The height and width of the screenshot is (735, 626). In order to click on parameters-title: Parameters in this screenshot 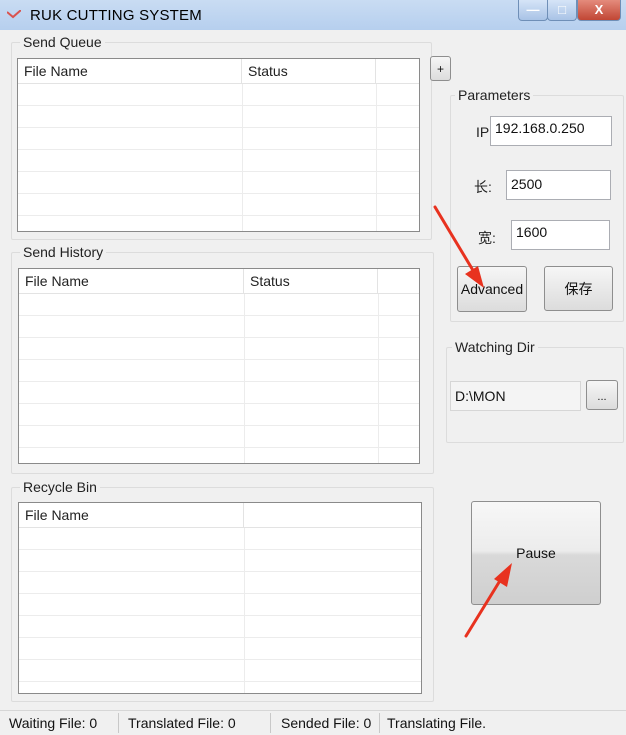, I will do `click(494, 95)`.